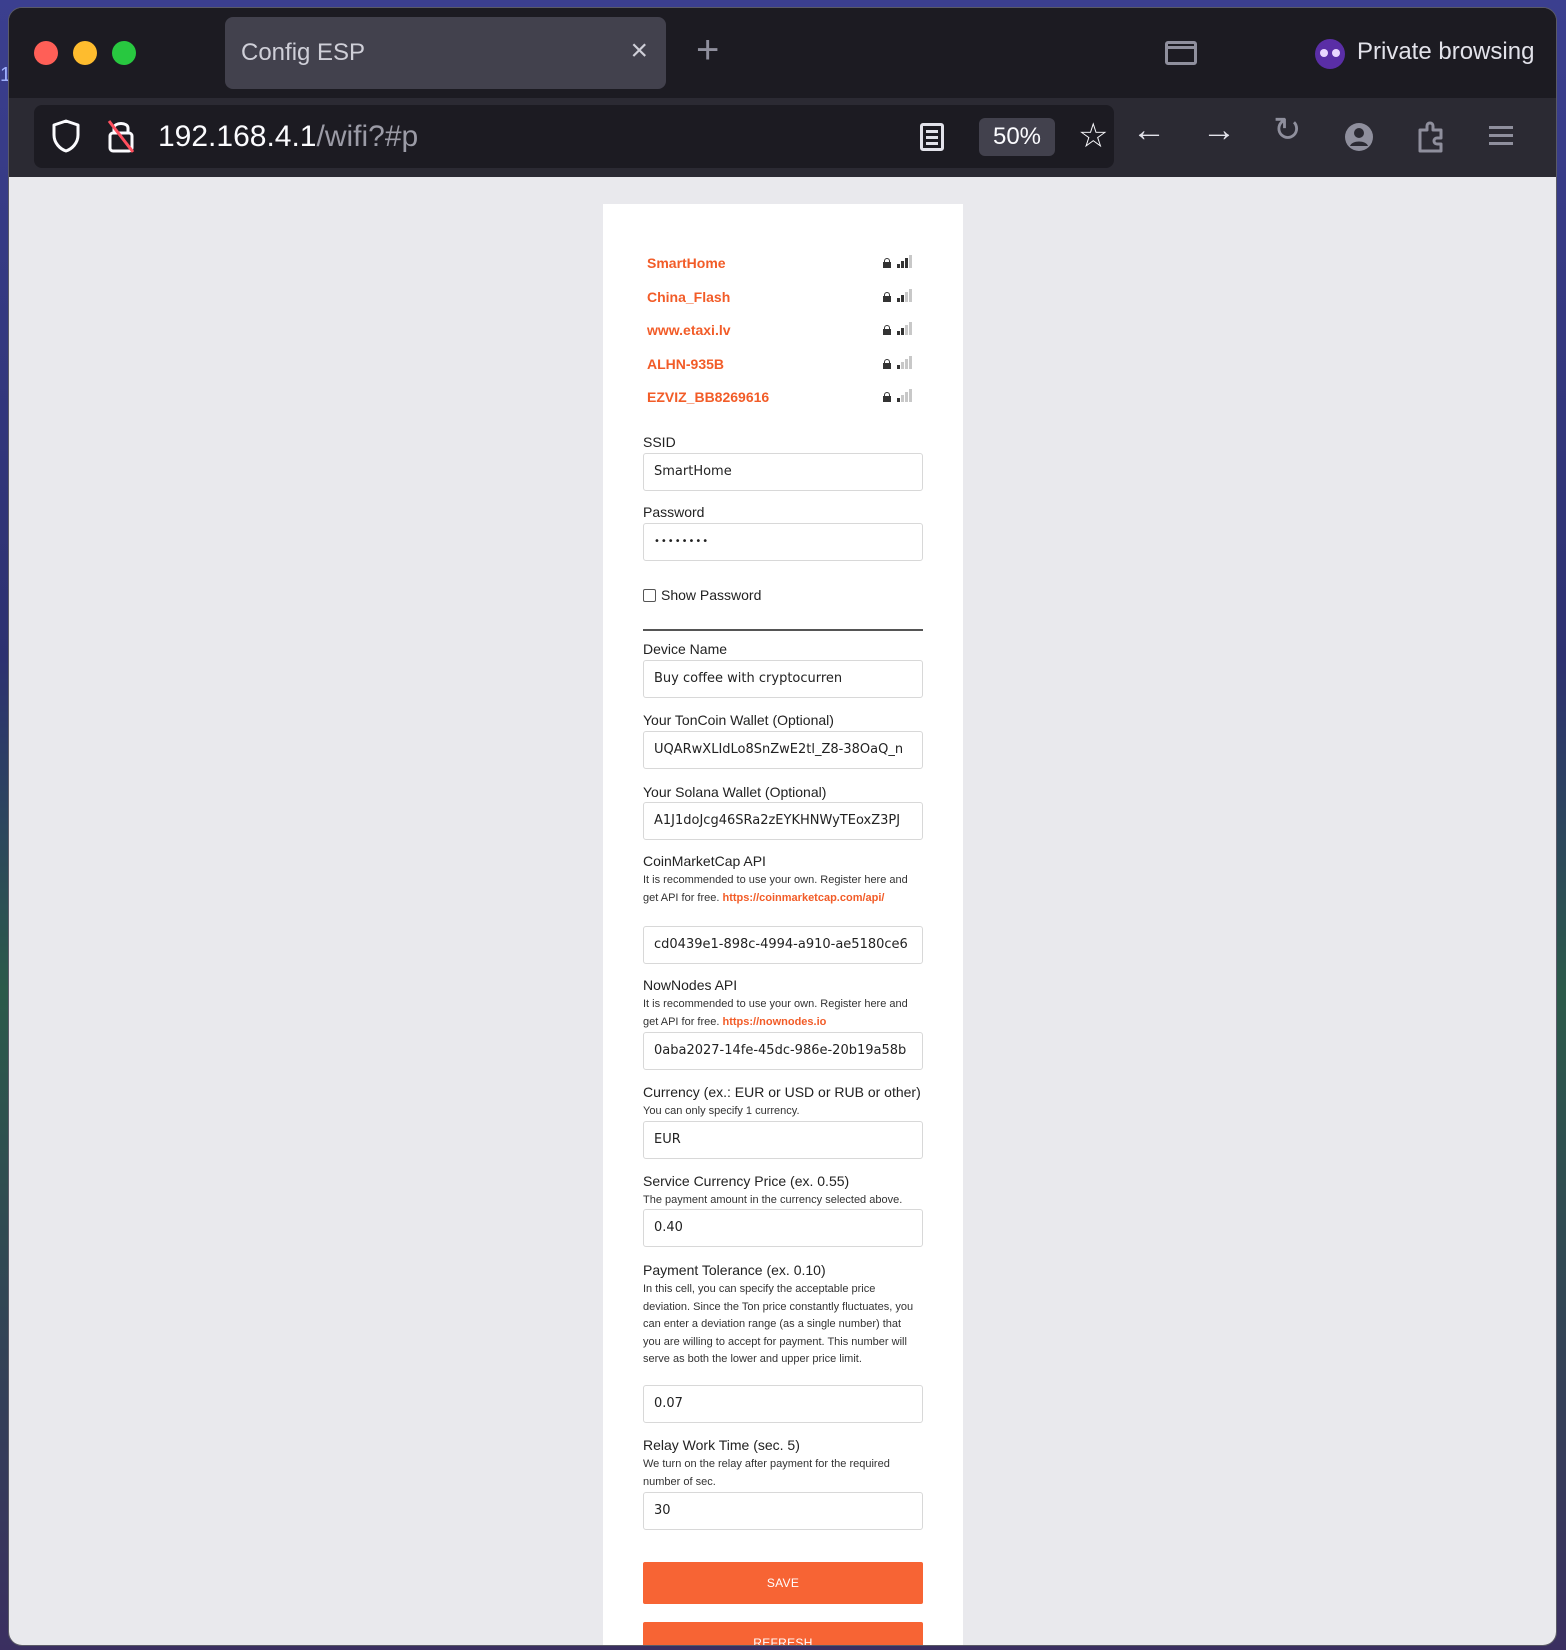 The width and height of the screenshot is (1566, 1650). I want to click on price-label: Service Currency Price (ex. 0.55), so click(746, 1181).